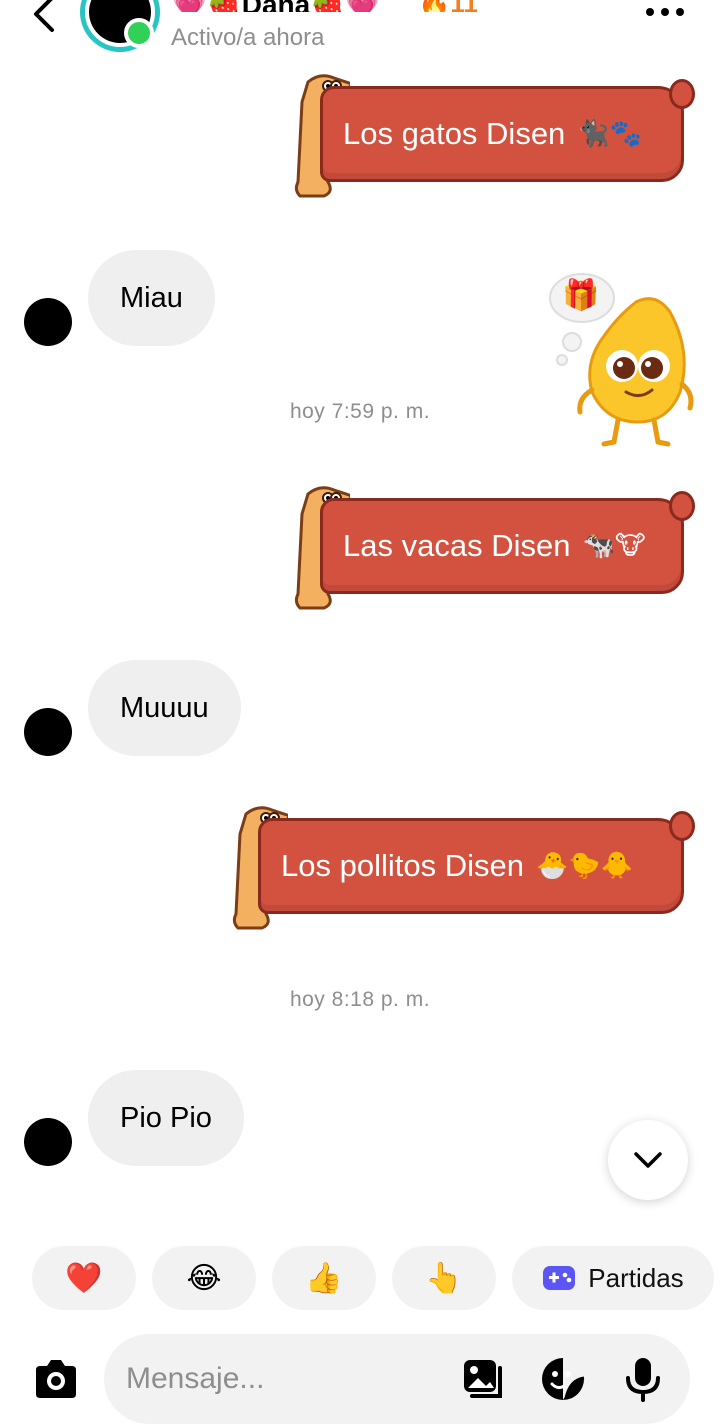  I want to click on message-composer, so click(397, 1379).